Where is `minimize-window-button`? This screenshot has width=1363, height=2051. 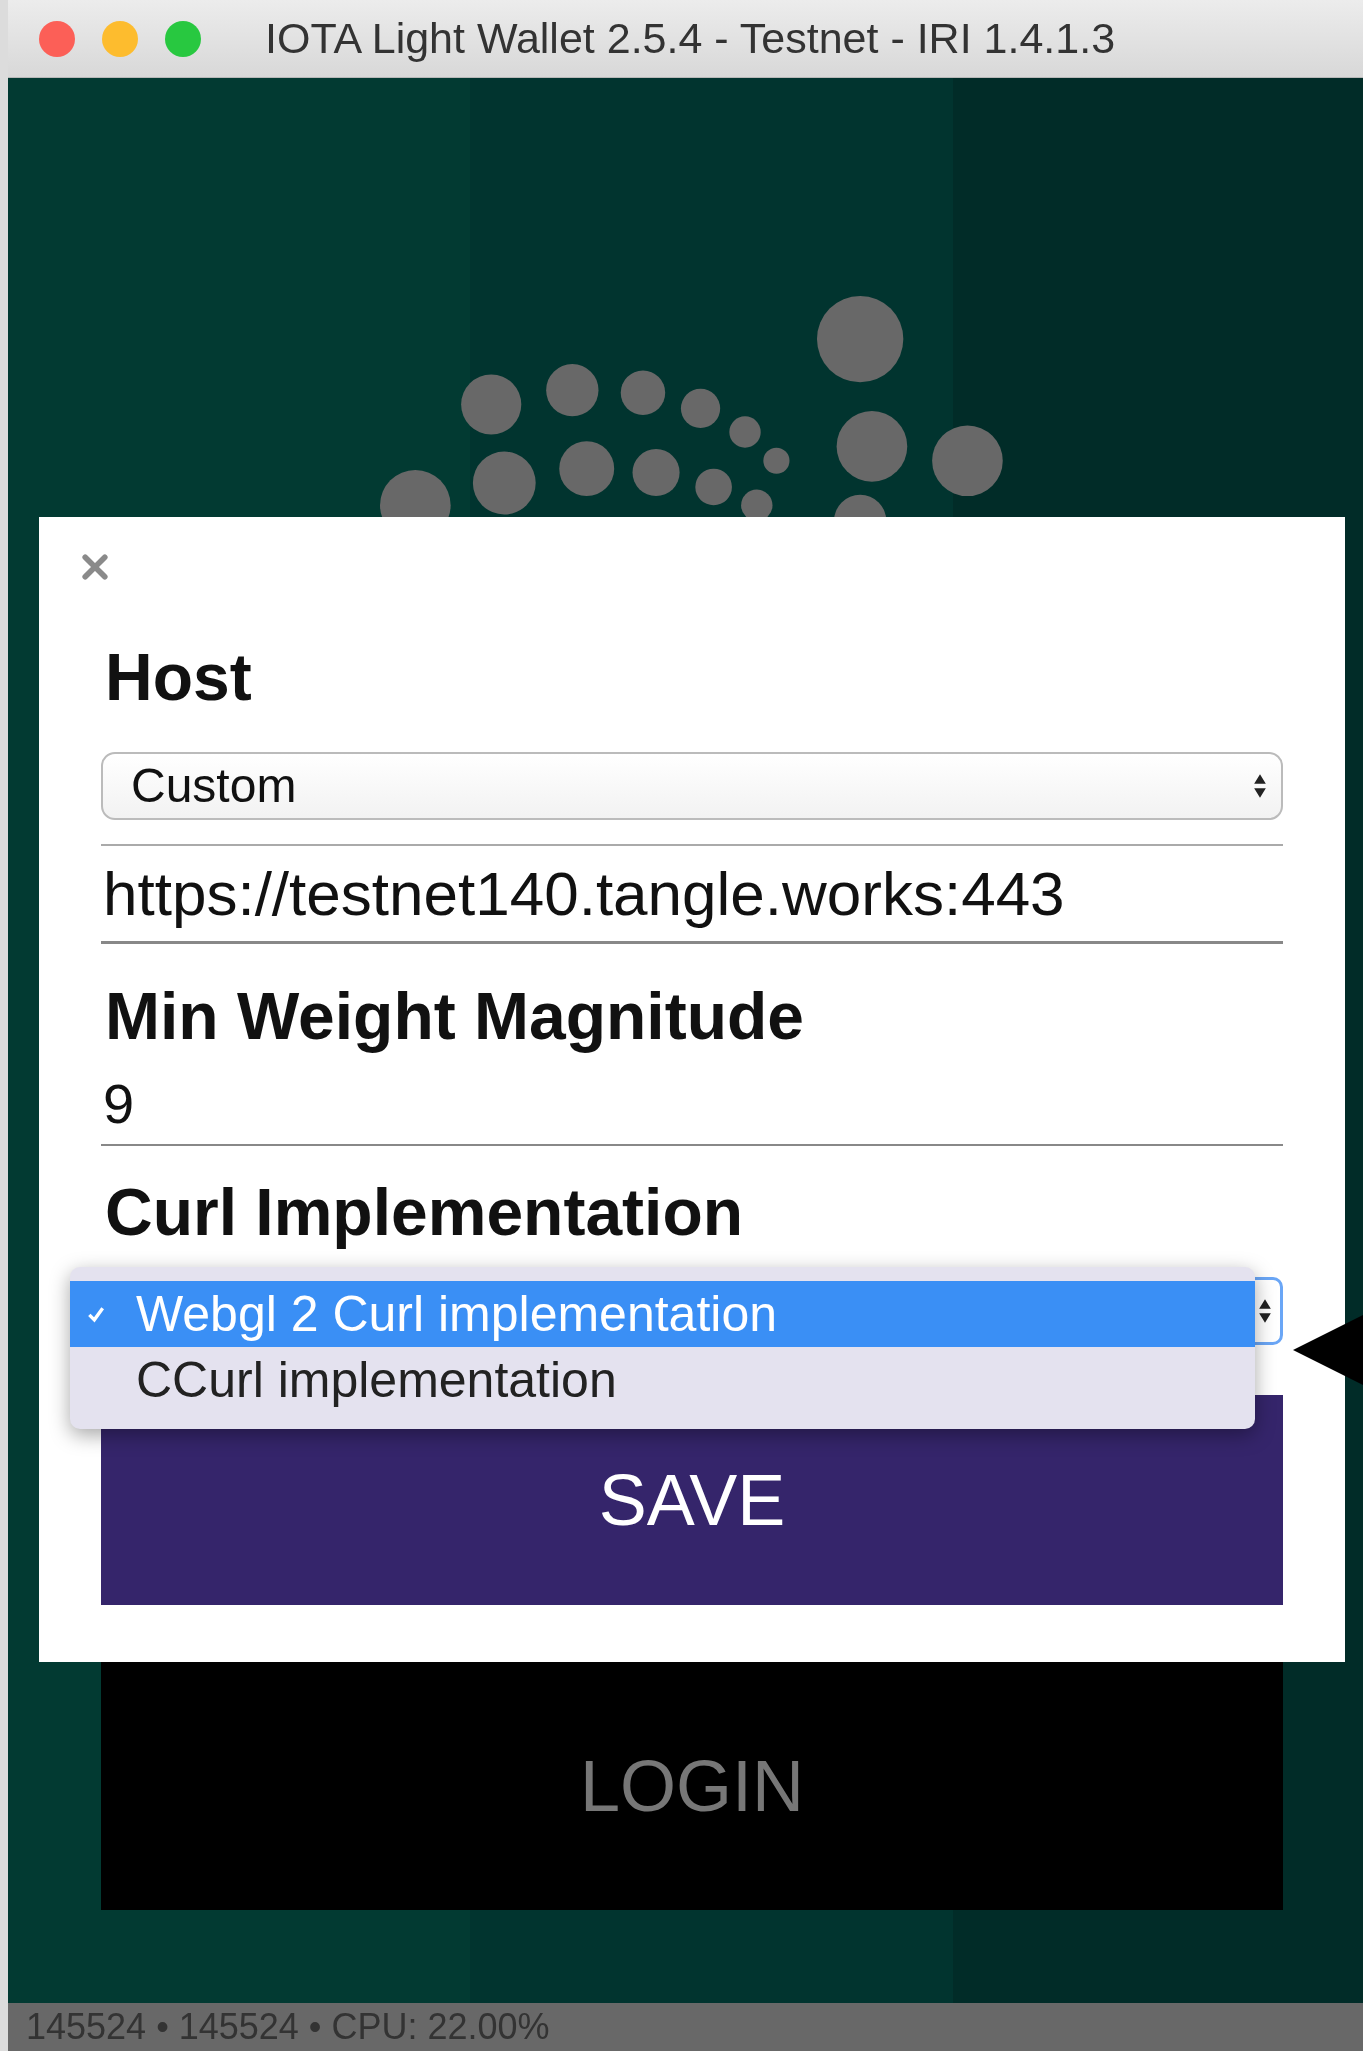
minimize-window-button is located at coordinates (120, 38).